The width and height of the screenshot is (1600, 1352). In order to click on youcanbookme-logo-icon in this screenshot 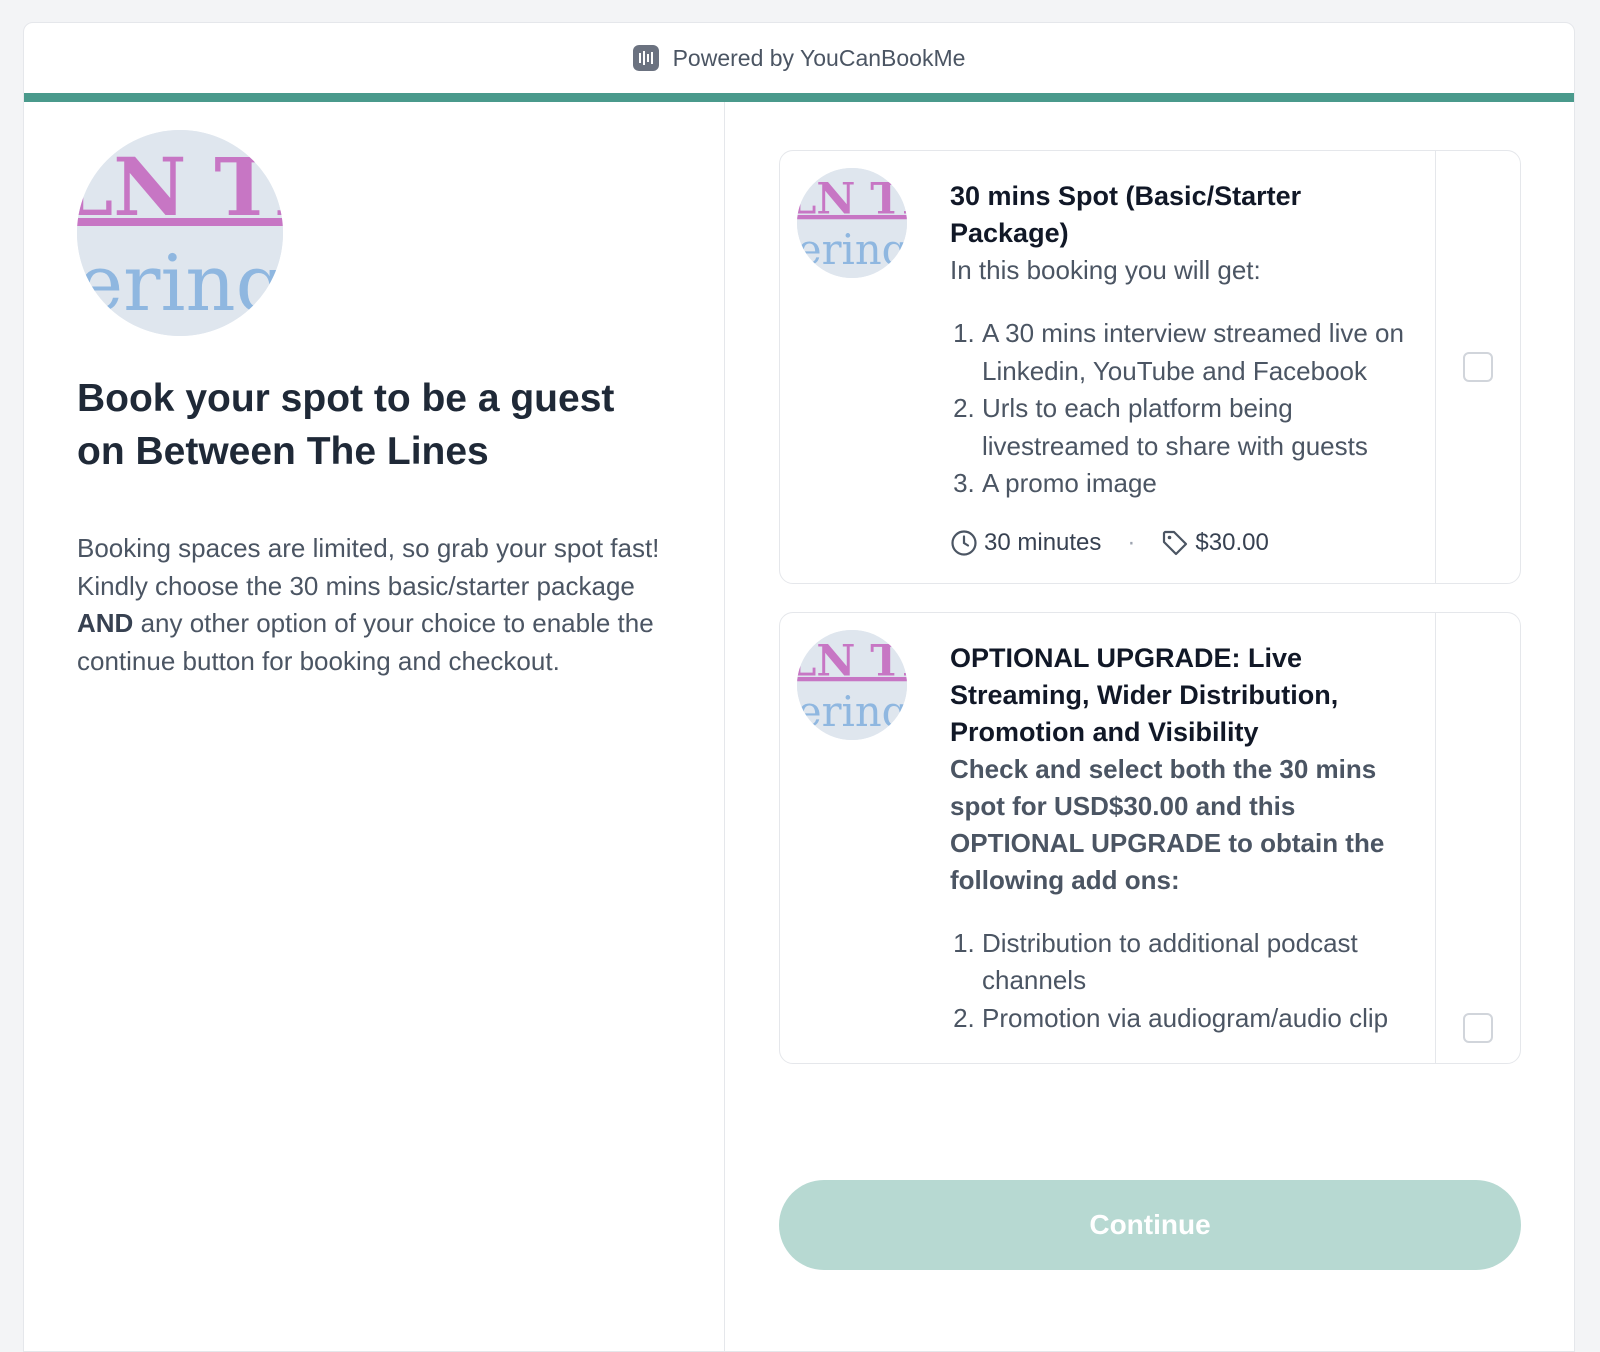, I will do `click(645, 58)`.